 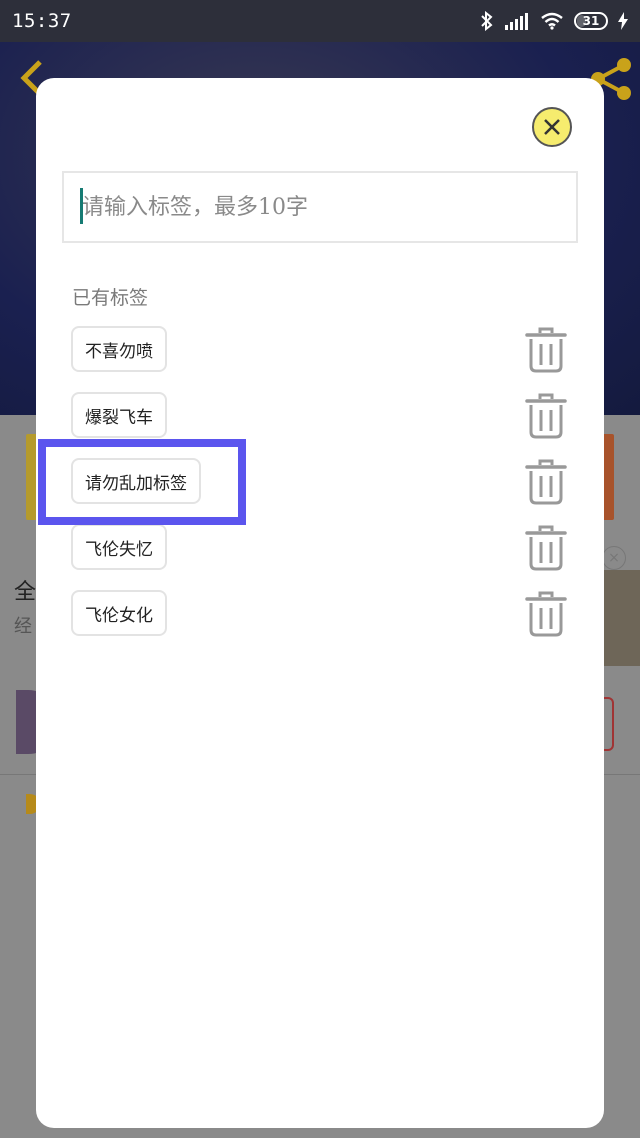 What do you see at coordinates (614, 558) in the screenshot?
I see `background-close-icon: ×` at bounding box center [614, 558].